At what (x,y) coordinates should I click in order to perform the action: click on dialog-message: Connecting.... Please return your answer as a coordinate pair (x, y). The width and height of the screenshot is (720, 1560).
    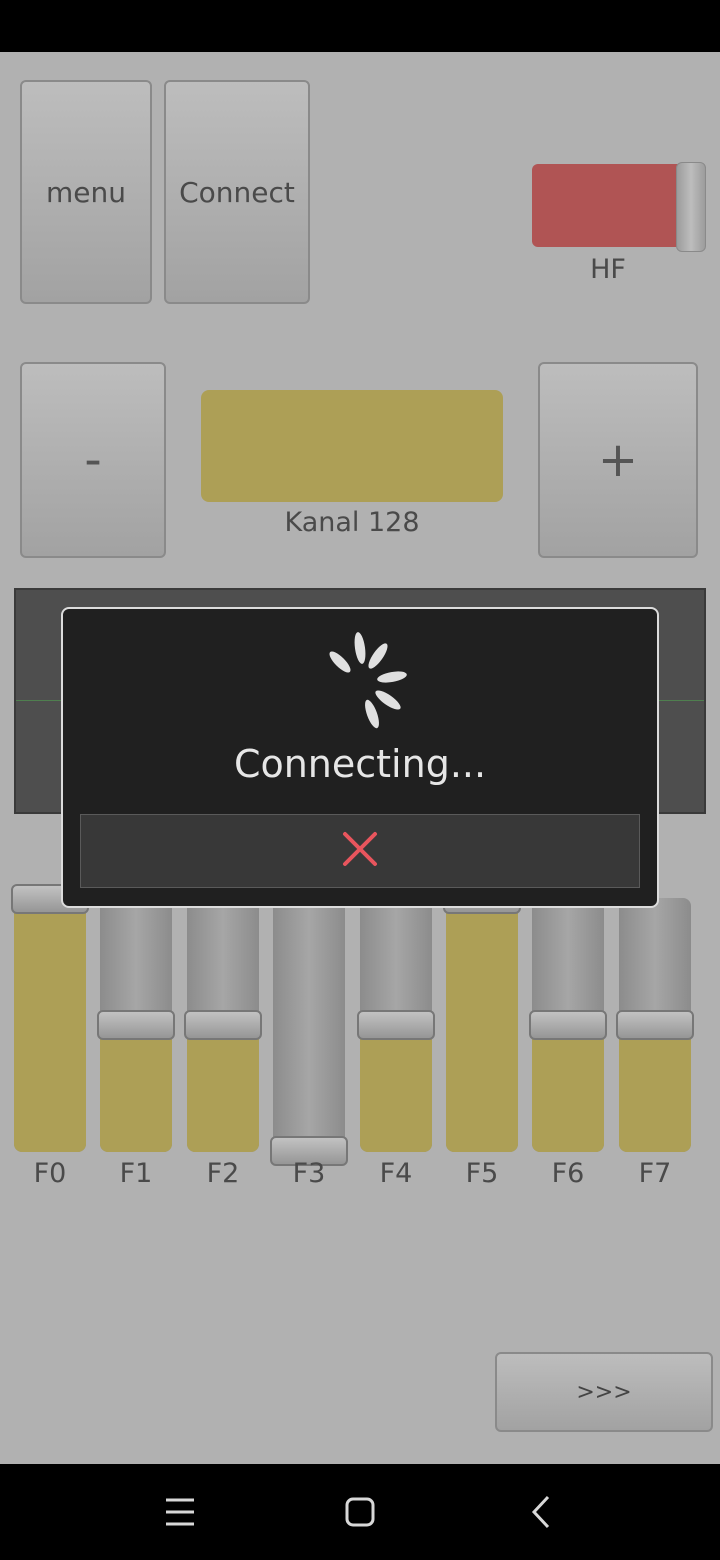
    Looking at the image, I should click on (360, 764).